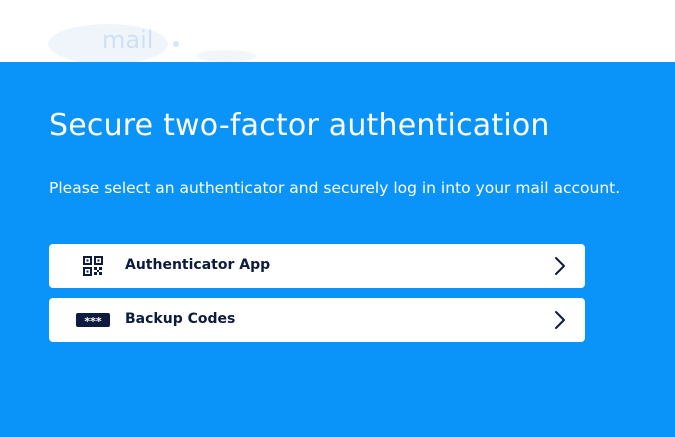 This screenshot has height=437, width=675. What do you see at coordinates (317, 266) in the screenshot?
I see `authenticator-app-option: Authenticator App` at bounding box center [317, 266].